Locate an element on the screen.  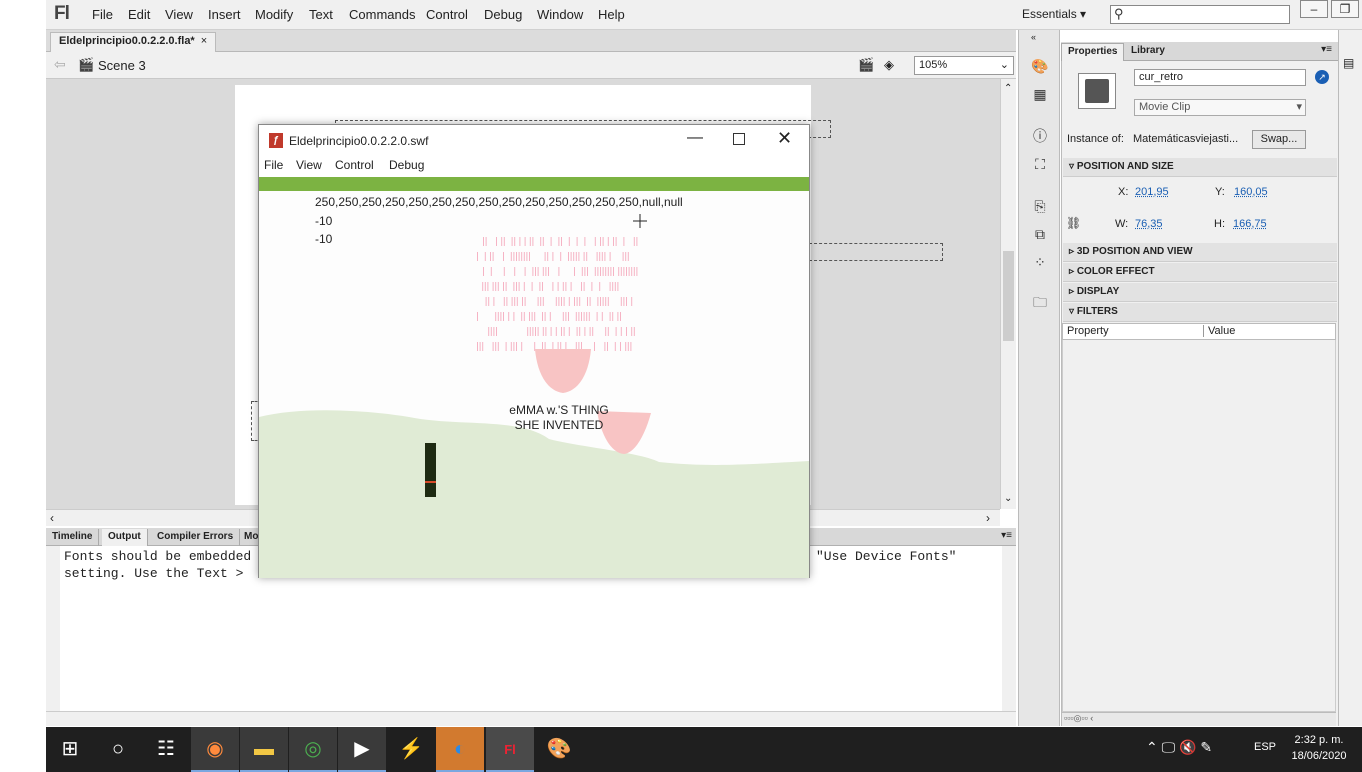
info-icon: ⓘ is located at coordinates (1040, 136).